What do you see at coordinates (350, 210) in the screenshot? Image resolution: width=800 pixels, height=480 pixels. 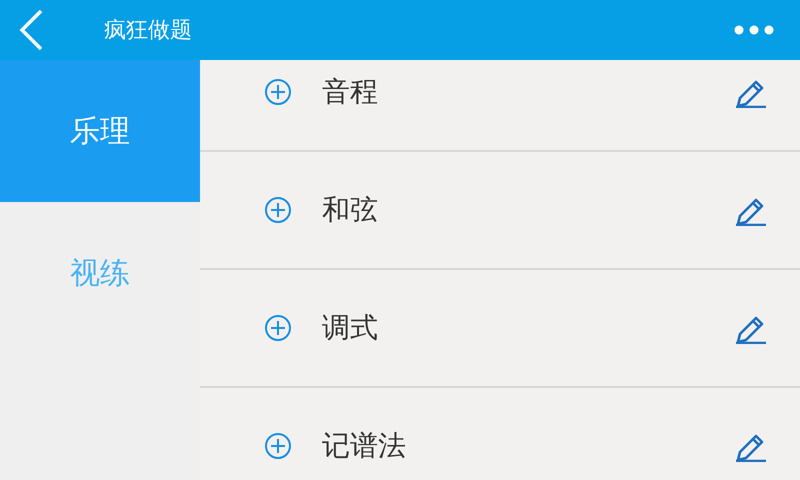 I see `topic-label: 和弦` at bounding box center [350, 210].